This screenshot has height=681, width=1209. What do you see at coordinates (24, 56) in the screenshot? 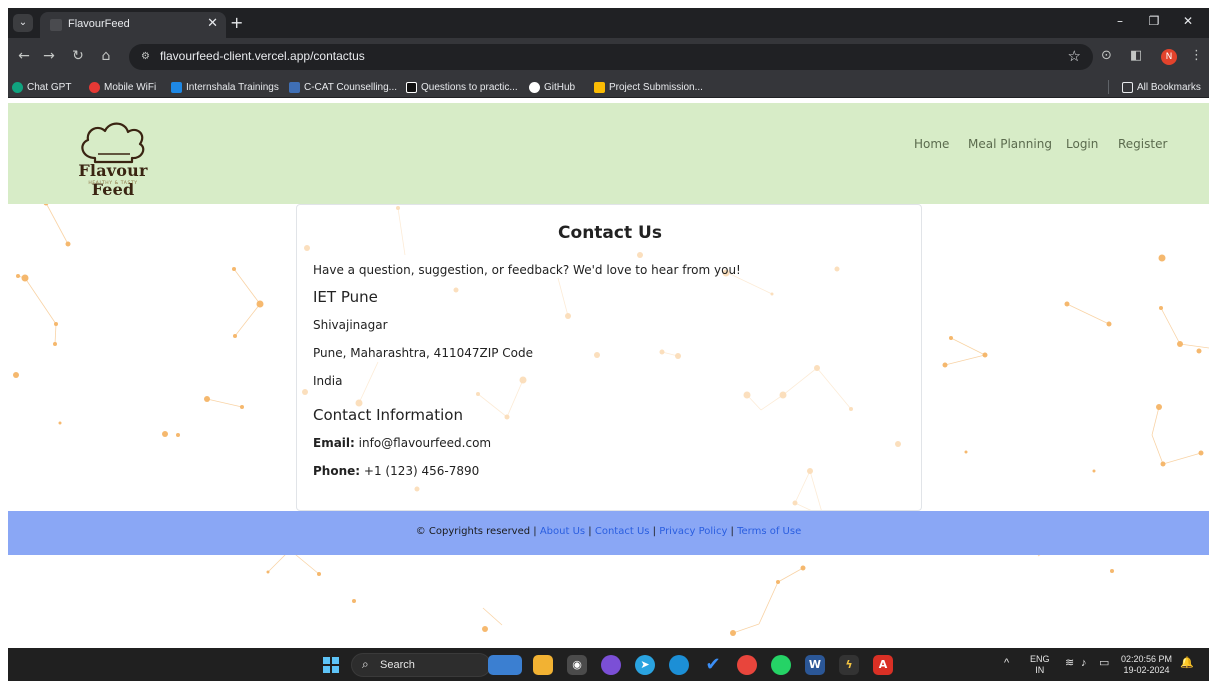
I see `back-icon: ←` at bounding box center [24, 56].